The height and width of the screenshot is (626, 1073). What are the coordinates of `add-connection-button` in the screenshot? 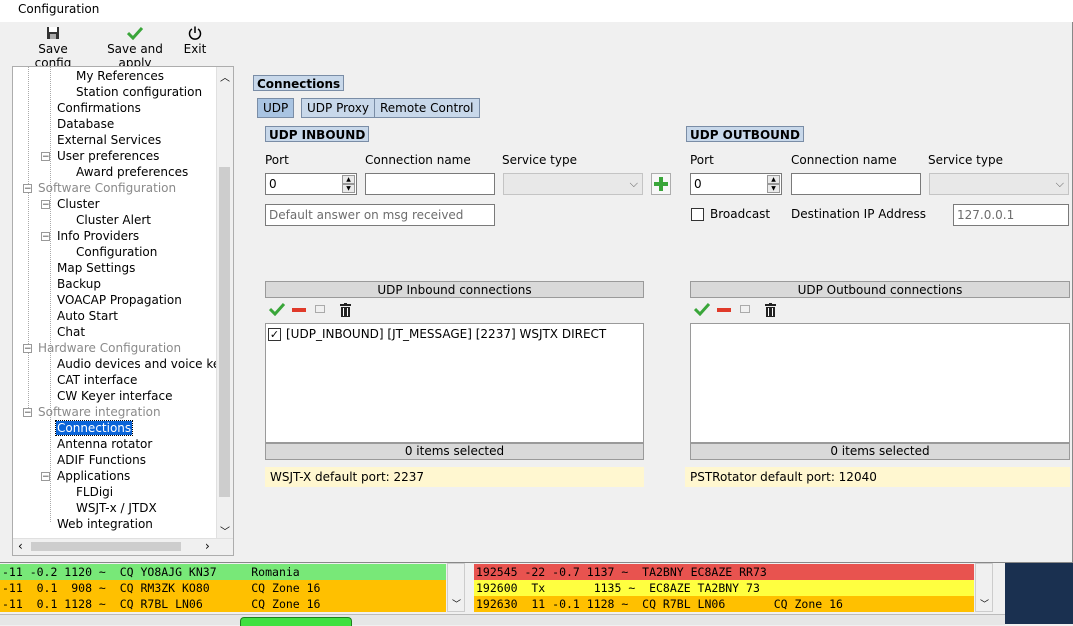 It's located at (661, 184).